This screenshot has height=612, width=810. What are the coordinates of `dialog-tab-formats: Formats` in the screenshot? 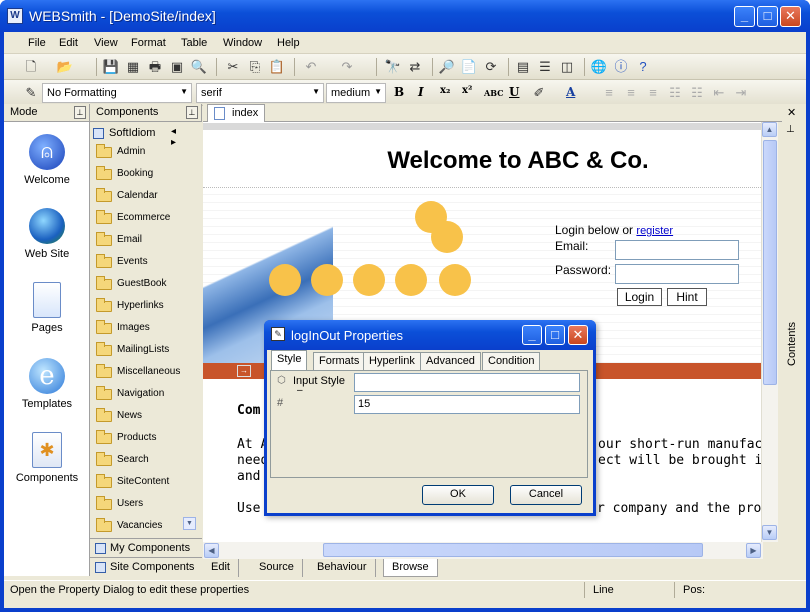 It's located at (339, 361).